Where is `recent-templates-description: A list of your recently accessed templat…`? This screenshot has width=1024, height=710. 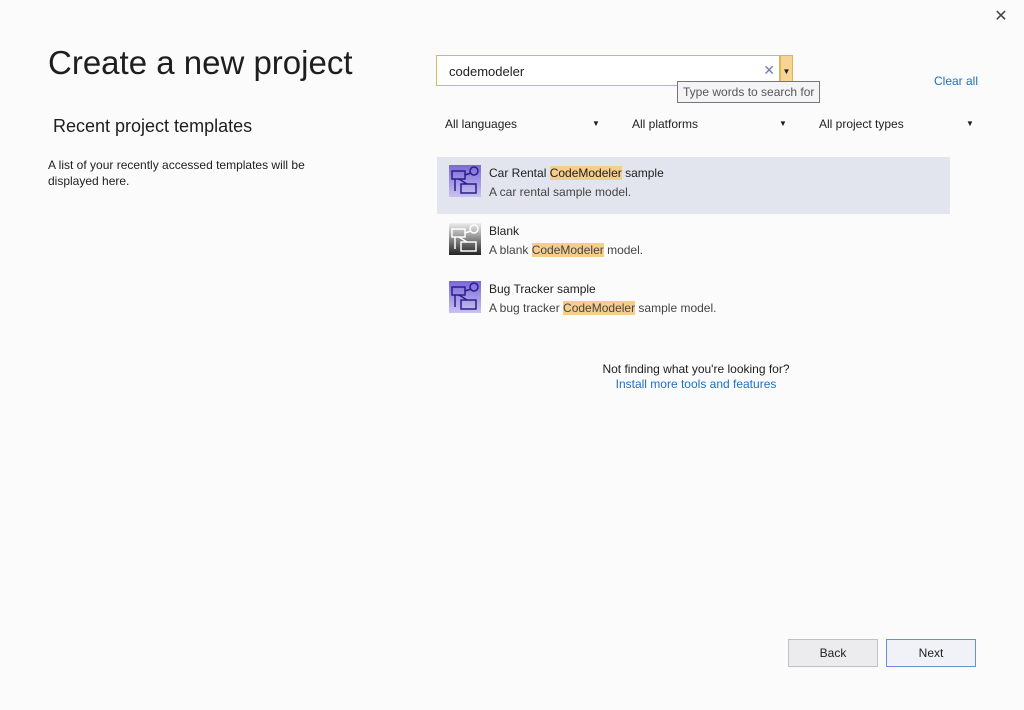 recent-templates-description: A list of your recently accessed templat… is located at coordinates (176, 173).